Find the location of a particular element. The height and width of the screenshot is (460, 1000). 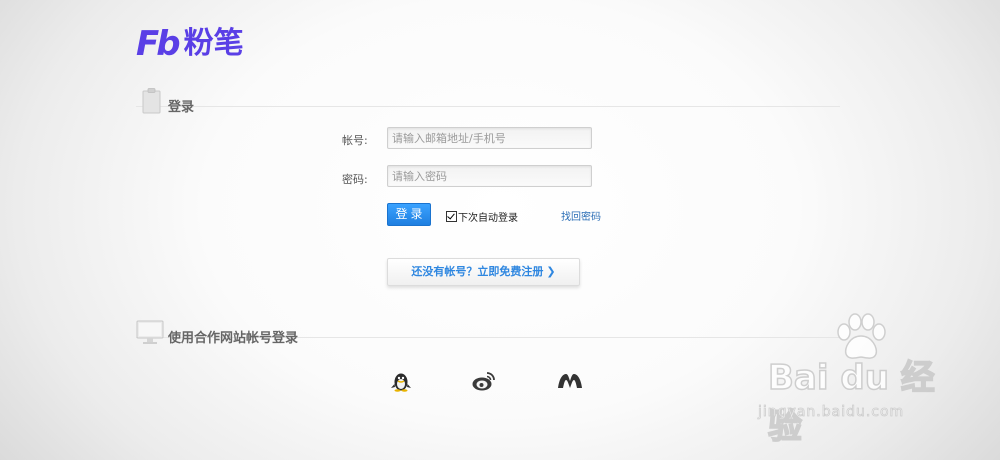

password-input is located at coordinates (489, 176).